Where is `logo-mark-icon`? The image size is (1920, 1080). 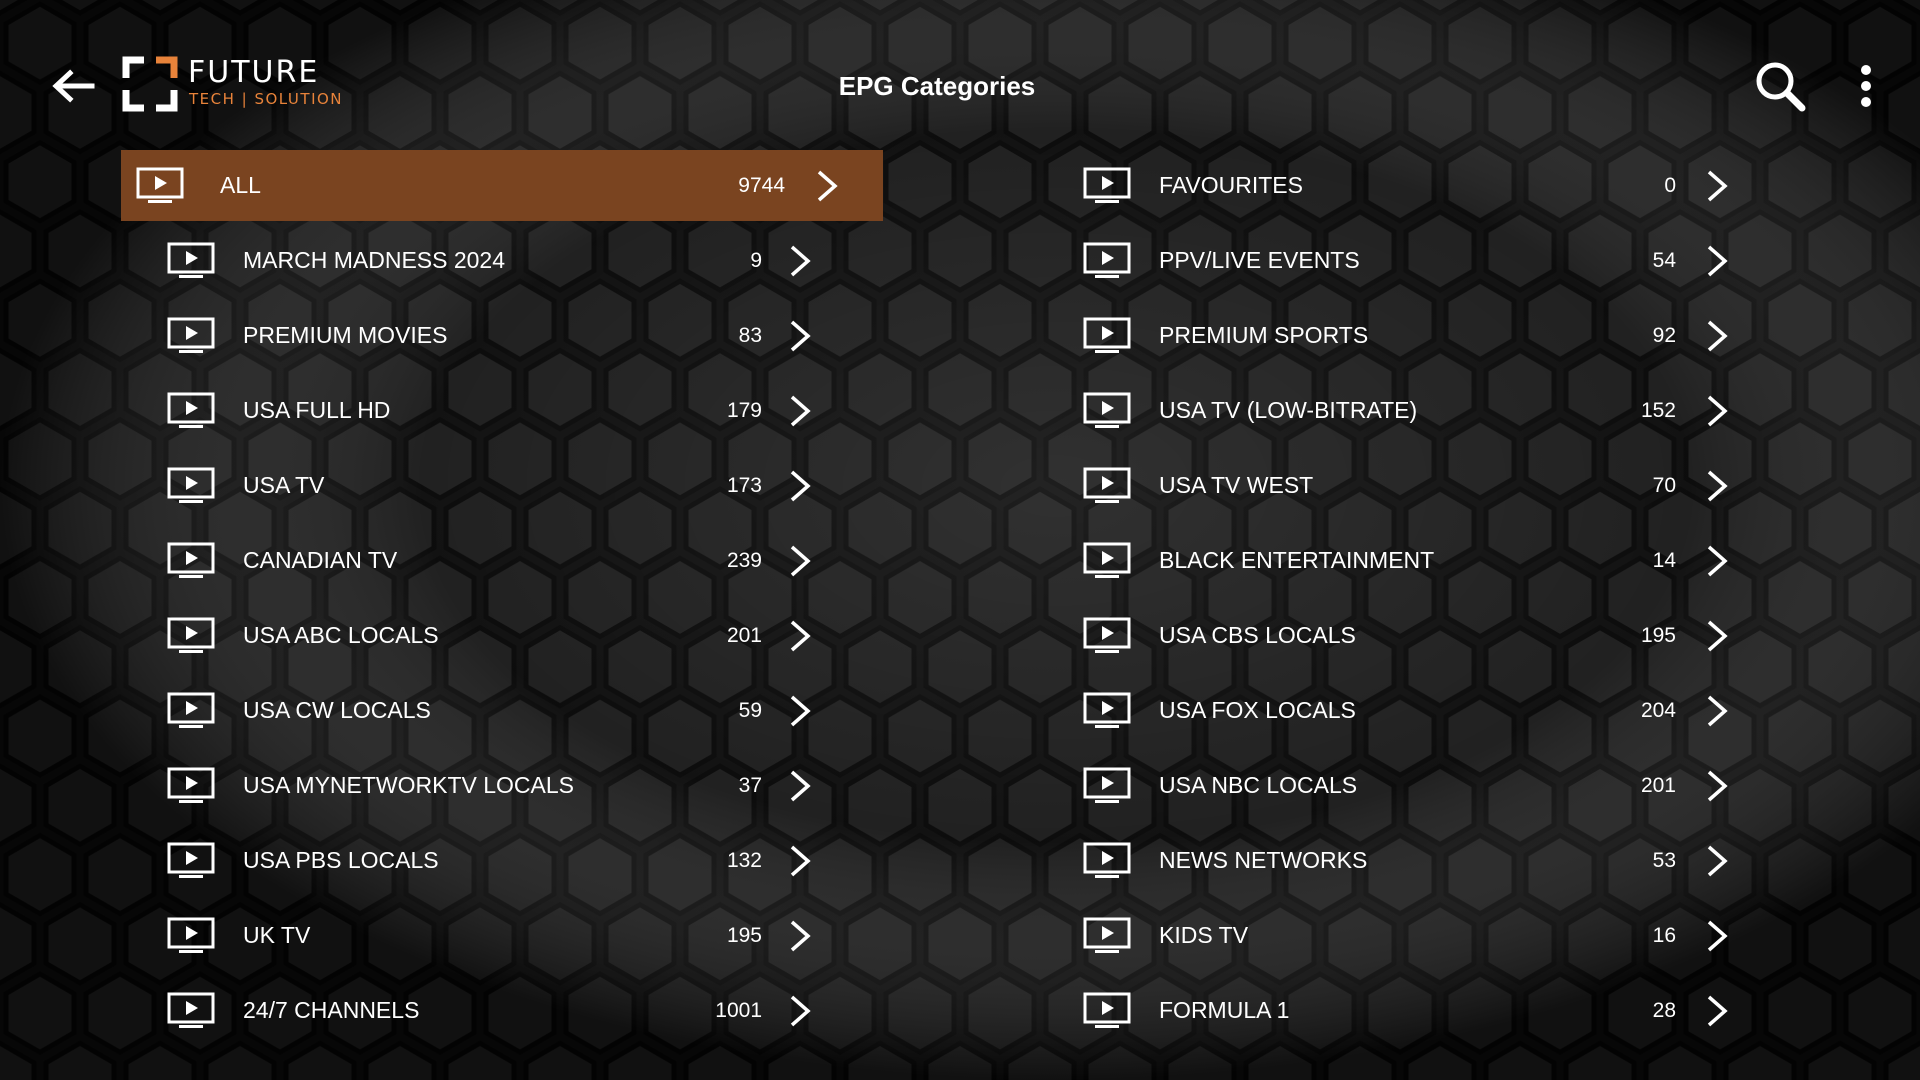 logo-mark-icon is located at coordinates (150, 84).